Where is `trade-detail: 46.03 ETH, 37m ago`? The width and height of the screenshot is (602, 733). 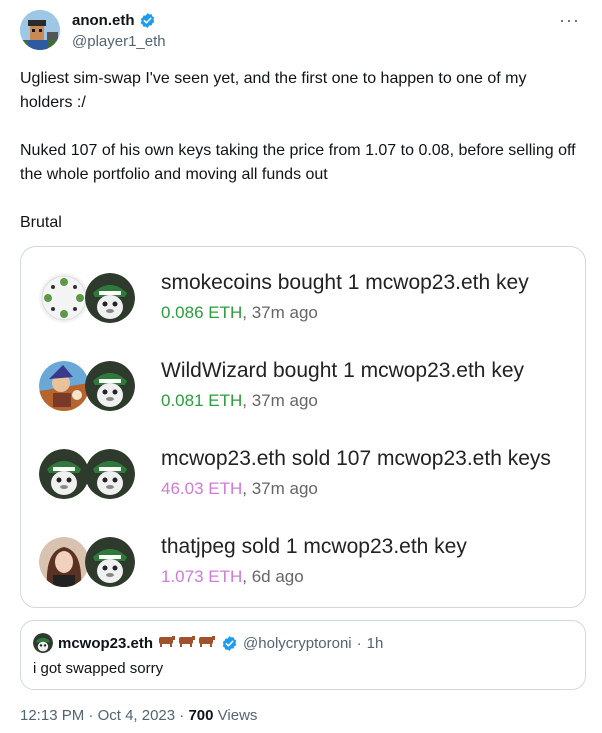 trade-detail: 46.03 ETH, 37m ago is located at coordinates (239, 489).